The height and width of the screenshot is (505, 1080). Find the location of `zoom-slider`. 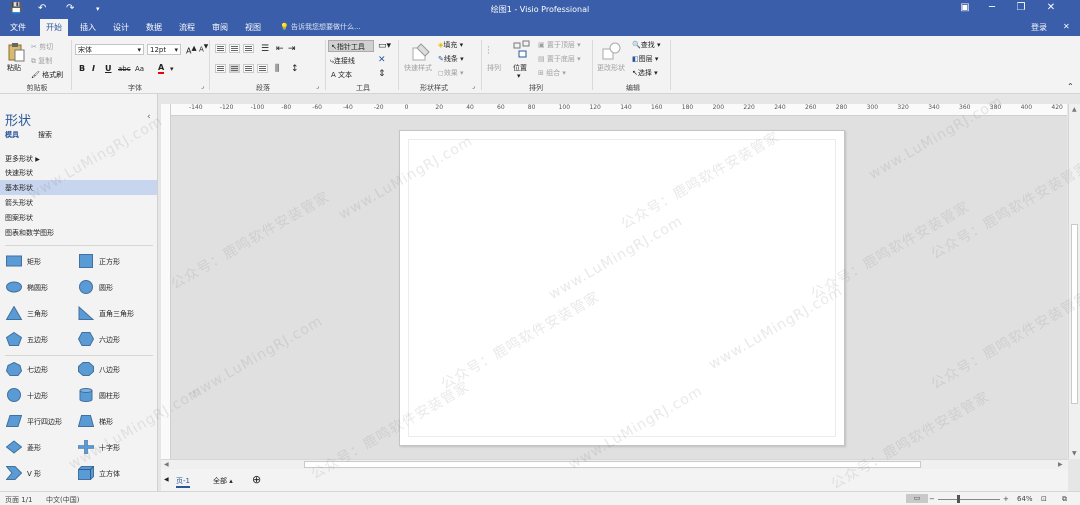

zoom-slider is located at coordinates (969, 499).